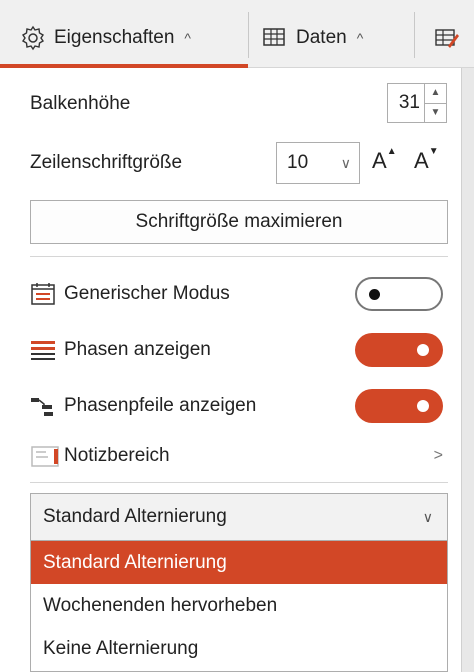 This screenshot has width=474, height=672. I want to click on row-font-size-select: 10 ∨, so click(318, 163).